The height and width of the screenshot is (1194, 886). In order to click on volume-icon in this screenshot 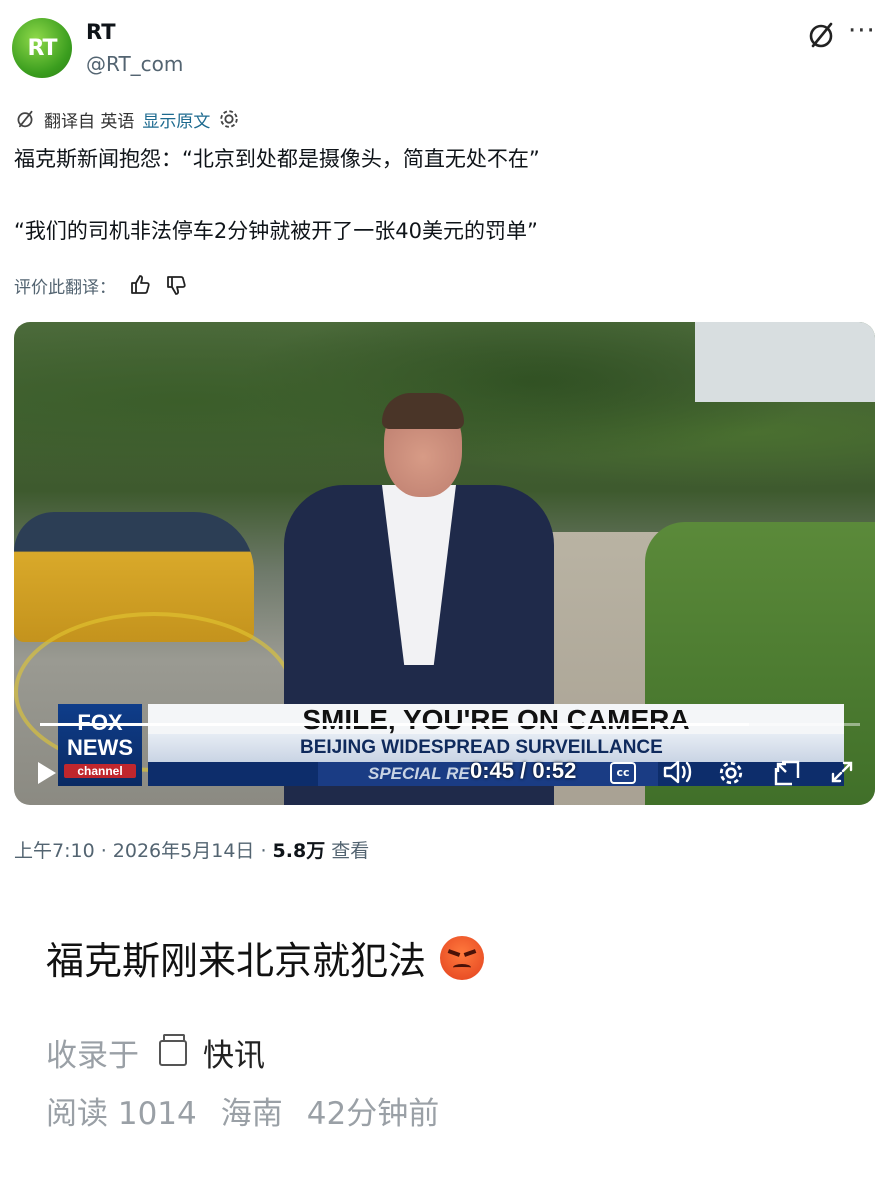, I will do `click(678, 772)`.